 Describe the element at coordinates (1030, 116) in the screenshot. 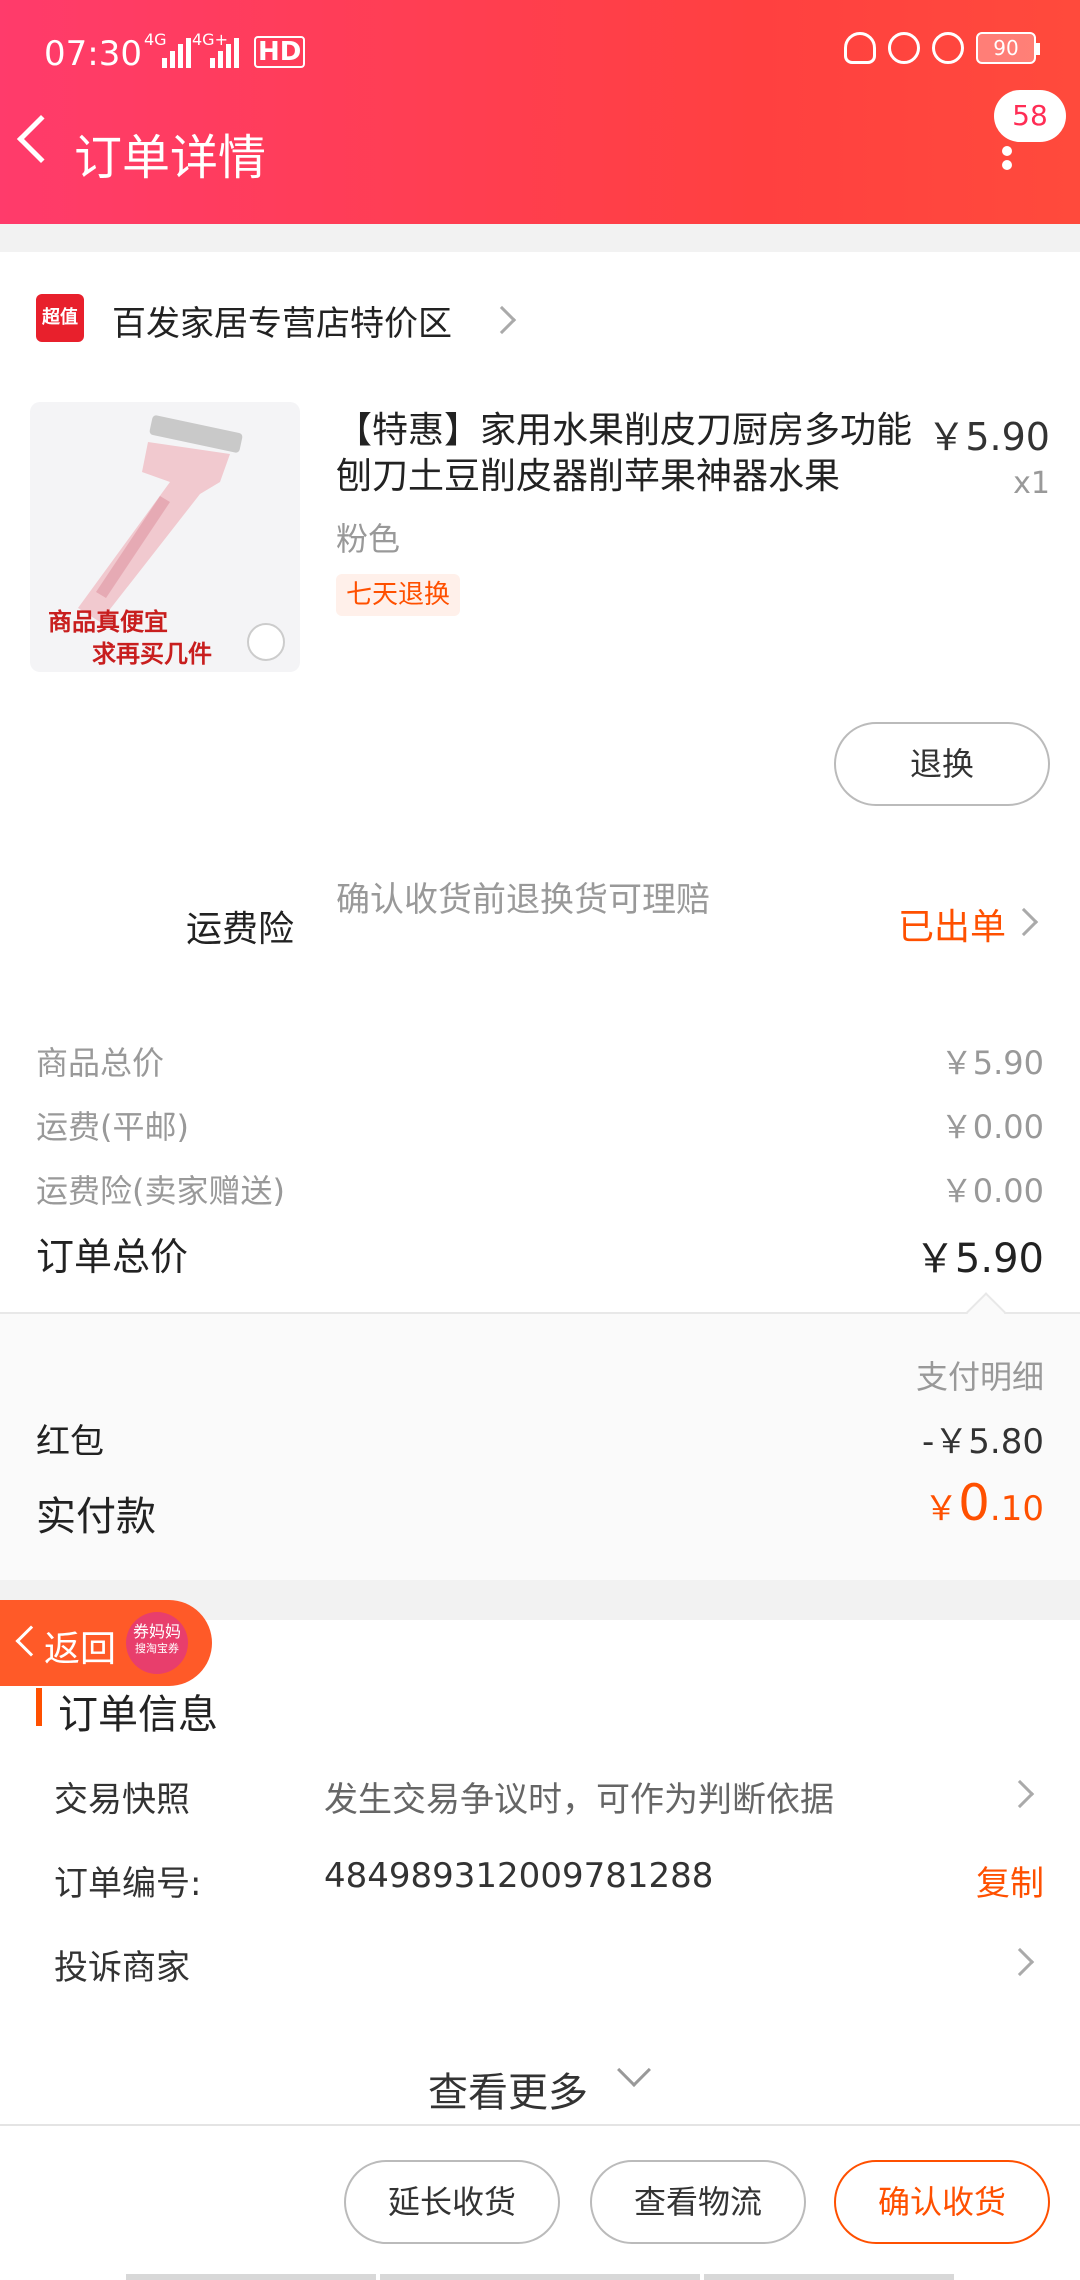

I see `message-count-badge: 58` at that location.